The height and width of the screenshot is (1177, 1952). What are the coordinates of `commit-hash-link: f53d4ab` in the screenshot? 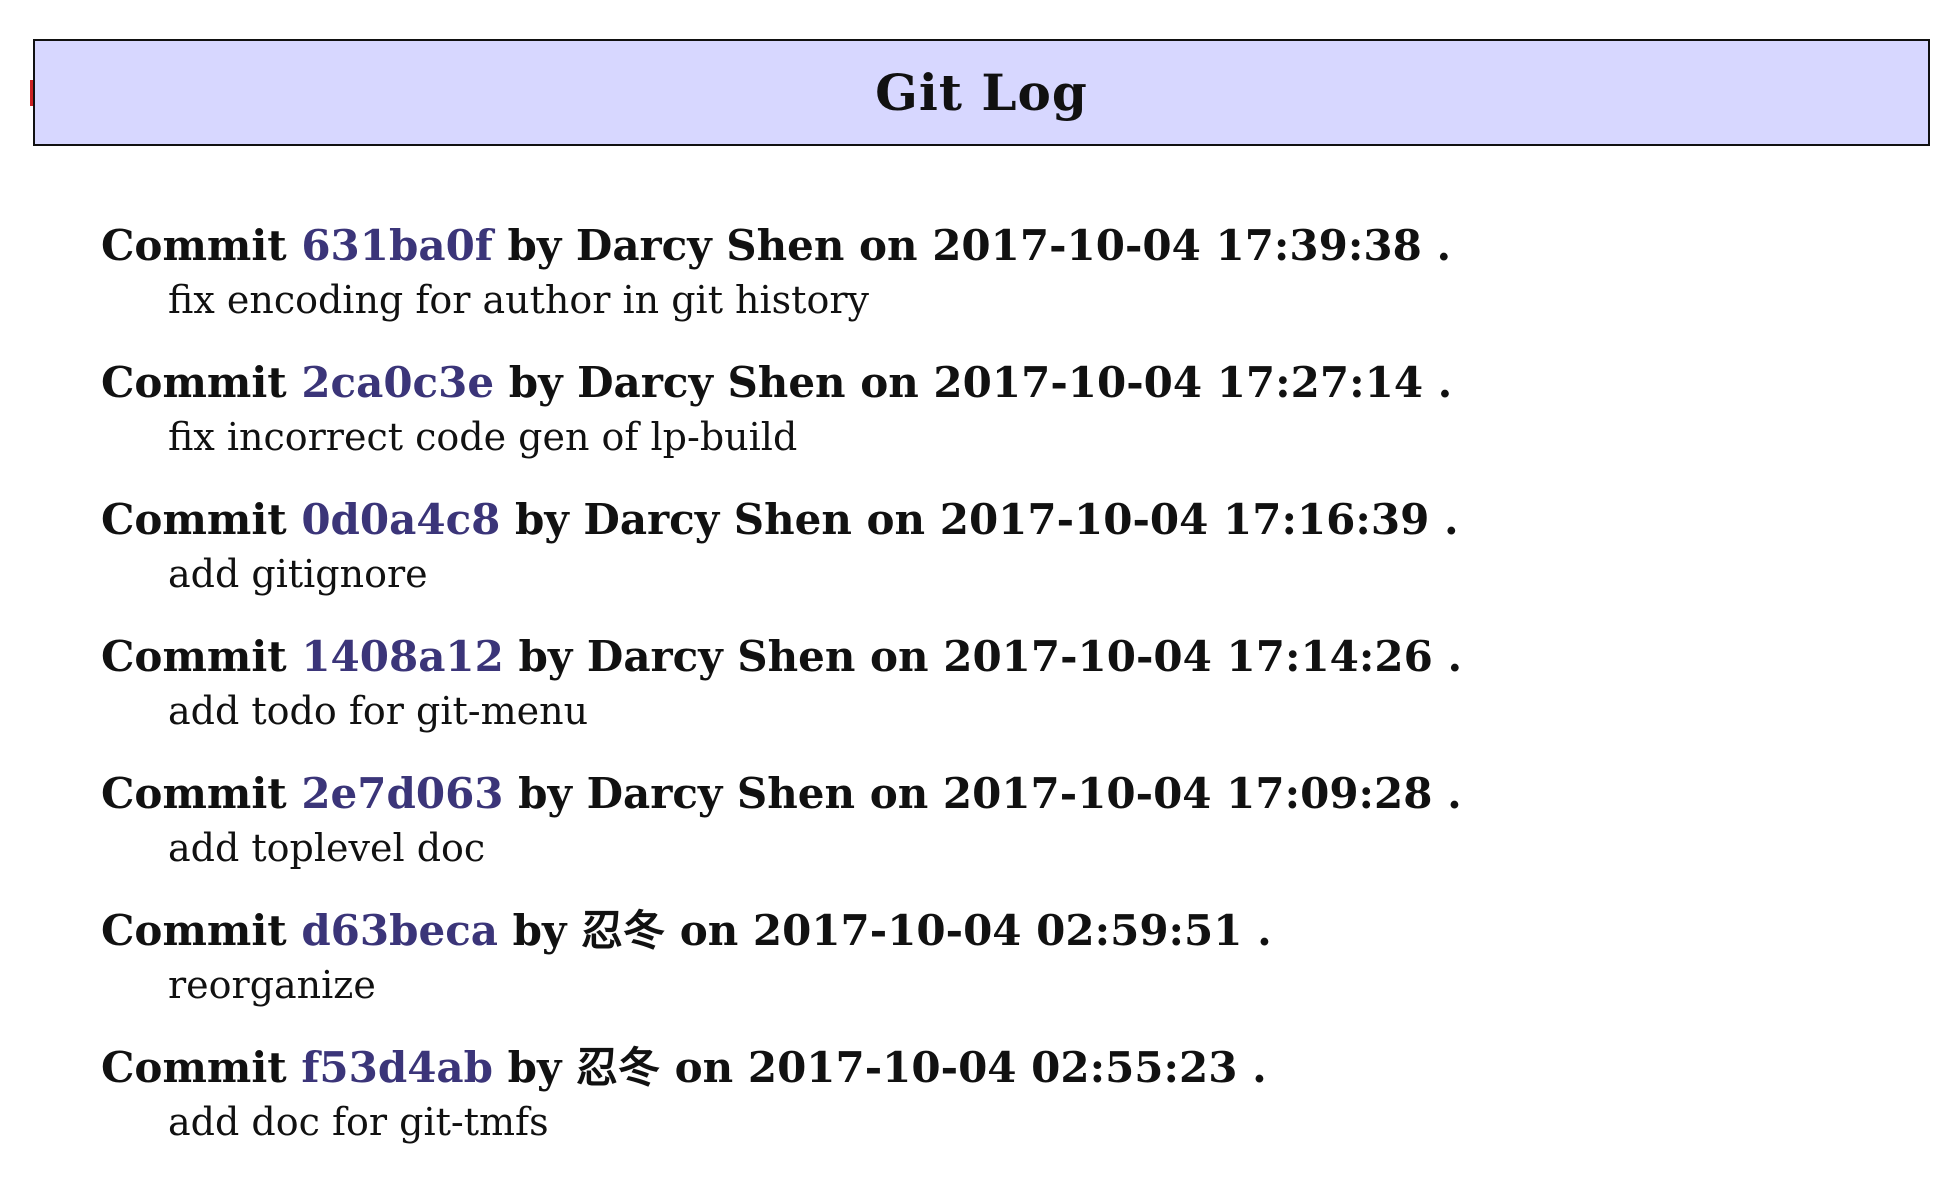 It's located at (397, 1067).